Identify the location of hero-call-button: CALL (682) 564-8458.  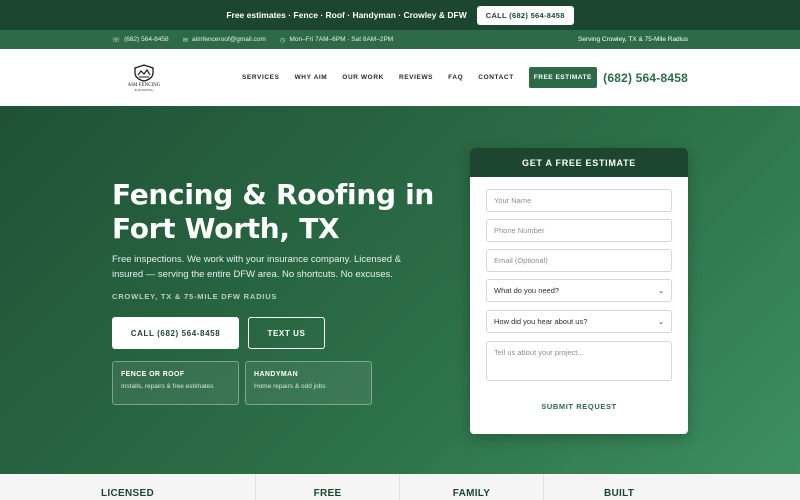
(175, 333).